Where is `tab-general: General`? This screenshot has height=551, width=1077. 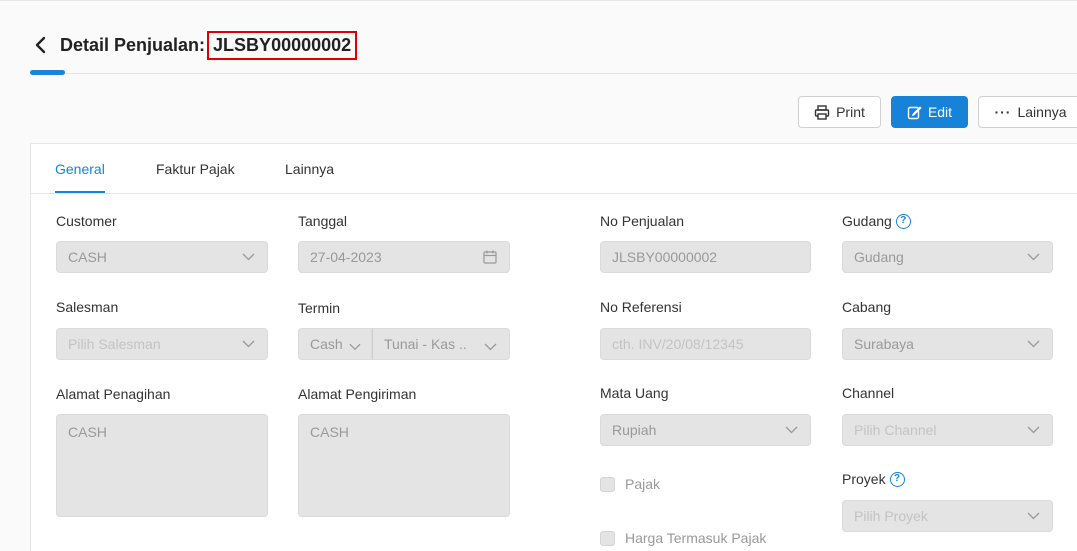
tab-general: General is located at coordinates (80, 169).